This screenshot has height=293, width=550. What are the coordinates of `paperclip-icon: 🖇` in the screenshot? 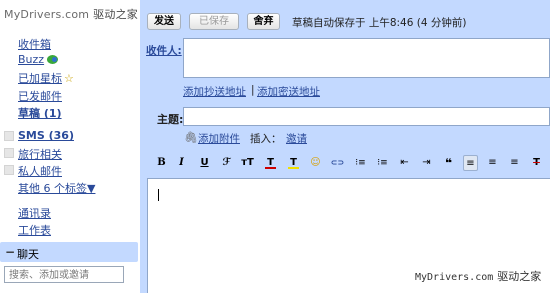 It's located at (191, 137).